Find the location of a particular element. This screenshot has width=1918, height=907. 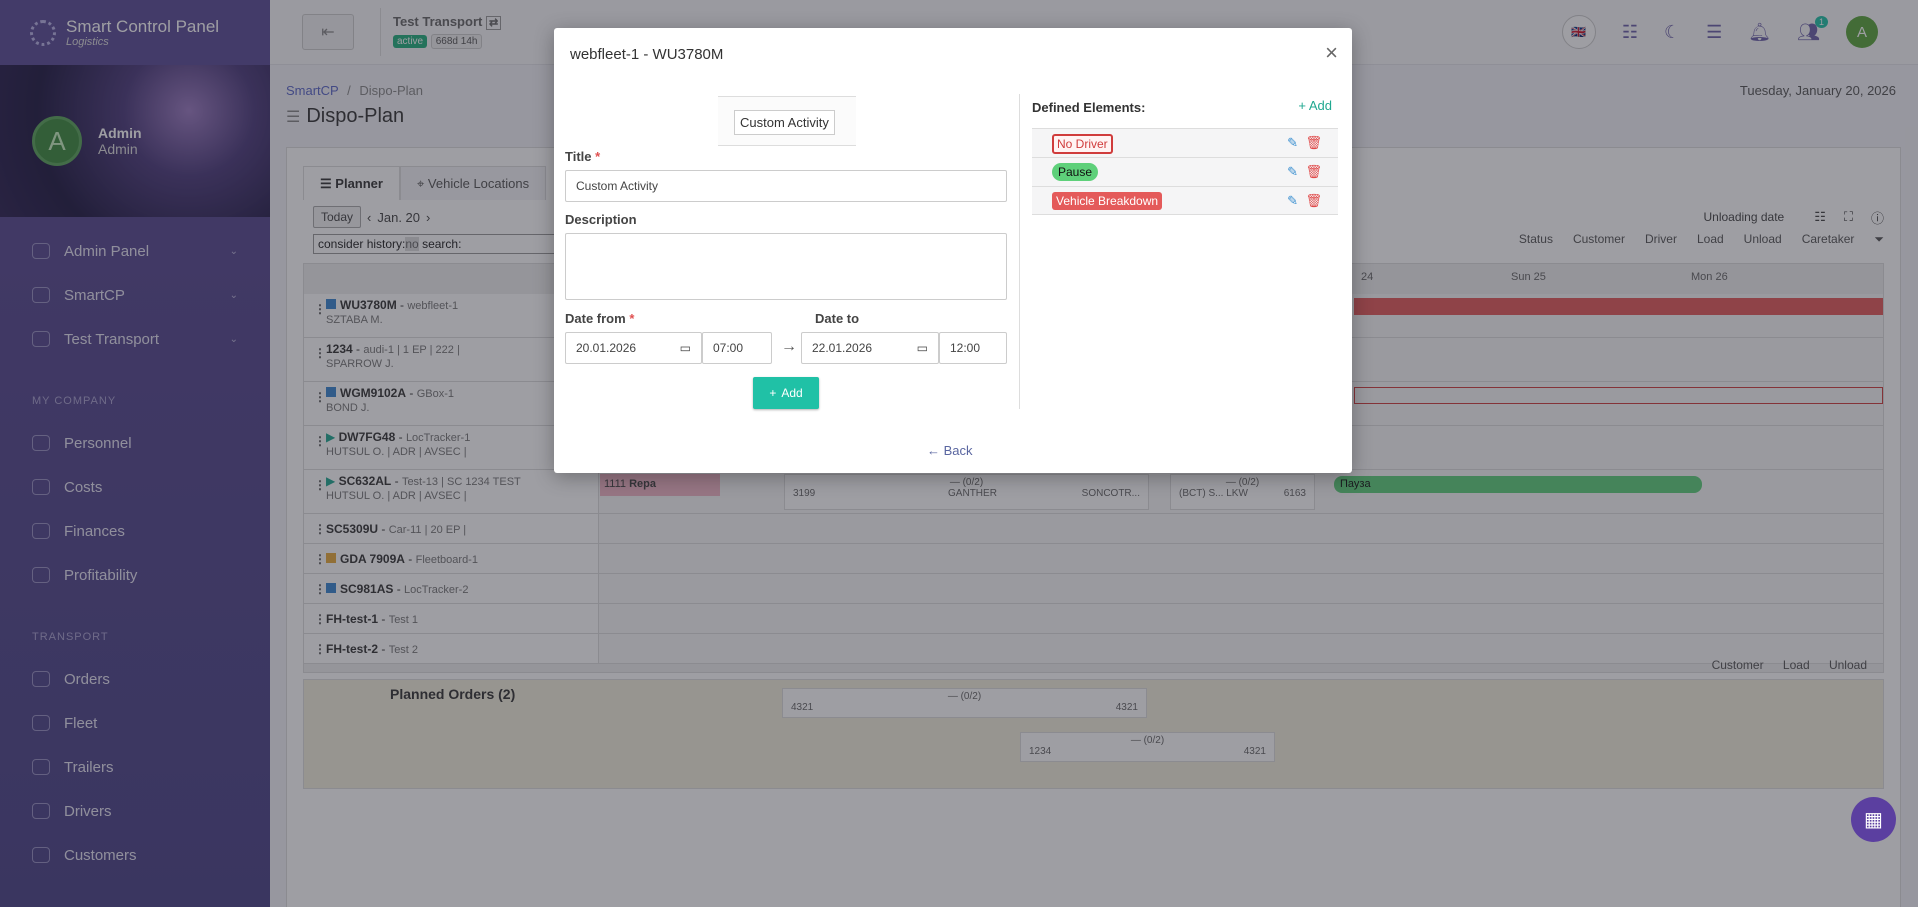

date-from-input: 20.01.2026 ▭ is located at coordinates (633, 348).